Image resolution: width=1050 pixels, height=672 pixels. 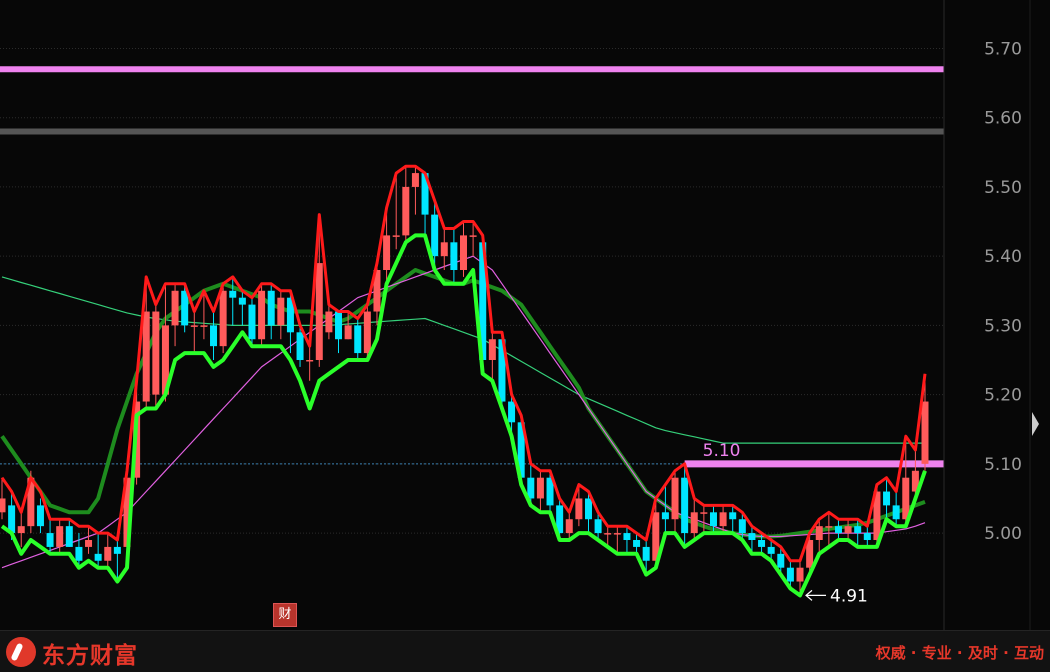 What do you see at coordinates (1003, 119) in the screenshot?
I see `y-tick-label: 5.60` at bounding box center [1003, 119].